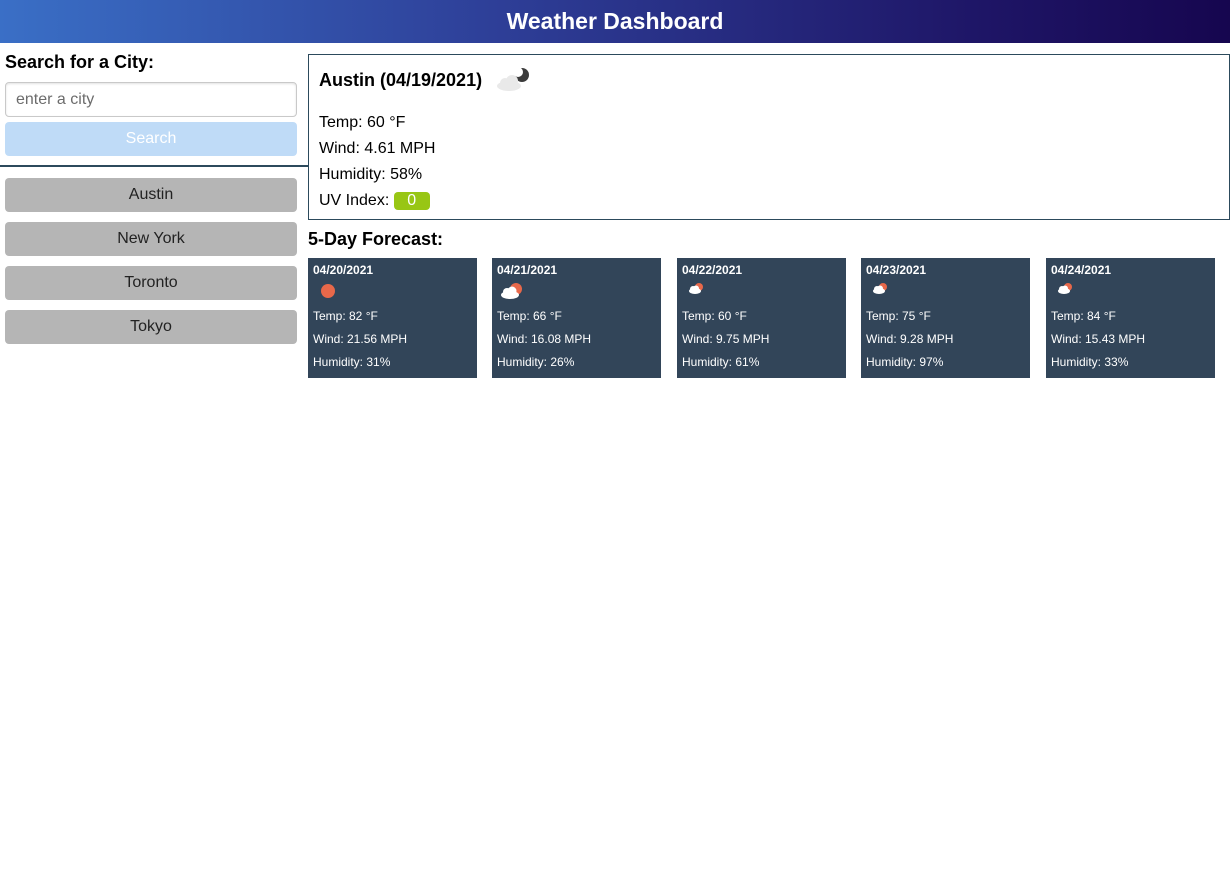  I want to click on current-temp: Temp: 60 °F, so click(362, 122).